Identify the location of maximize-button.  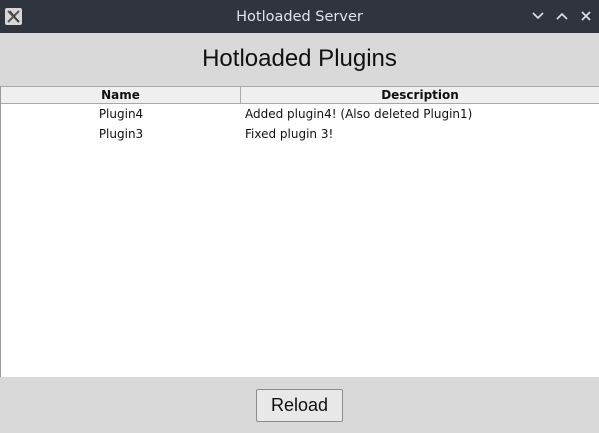
(562, 16).